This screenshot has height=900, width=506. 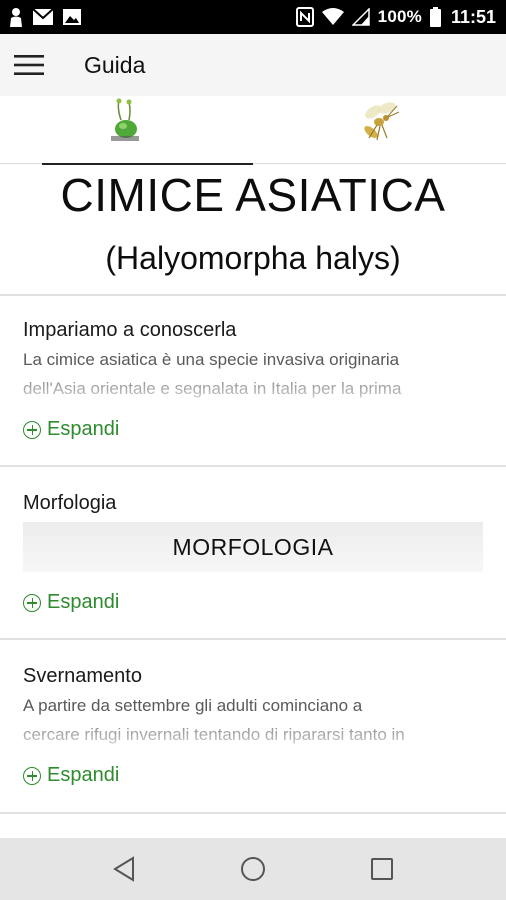 I want to click on expand-button-svernamento: Espandi, so click(x=71, y=775).